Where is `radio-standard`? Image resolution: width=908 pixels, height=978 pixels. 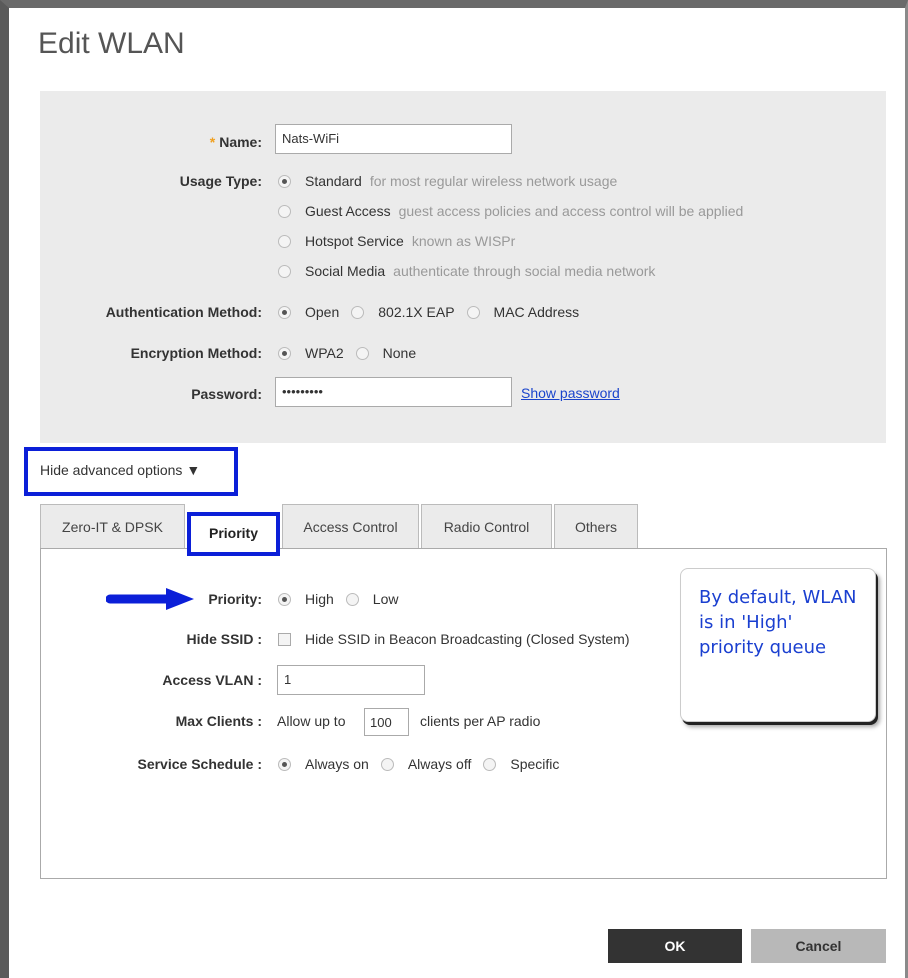
radio-standard is located at coordinates (284, 181).